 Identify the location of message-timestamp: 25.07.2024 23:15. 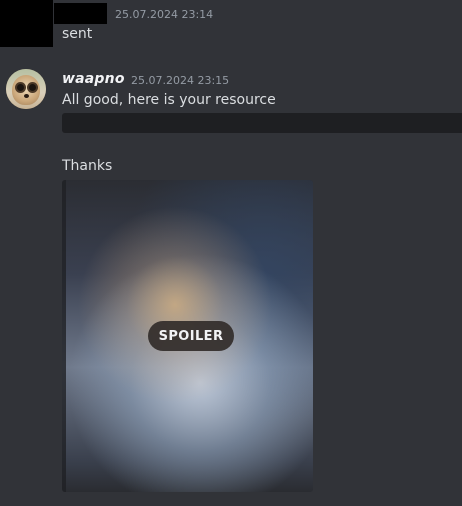
(180, 80).